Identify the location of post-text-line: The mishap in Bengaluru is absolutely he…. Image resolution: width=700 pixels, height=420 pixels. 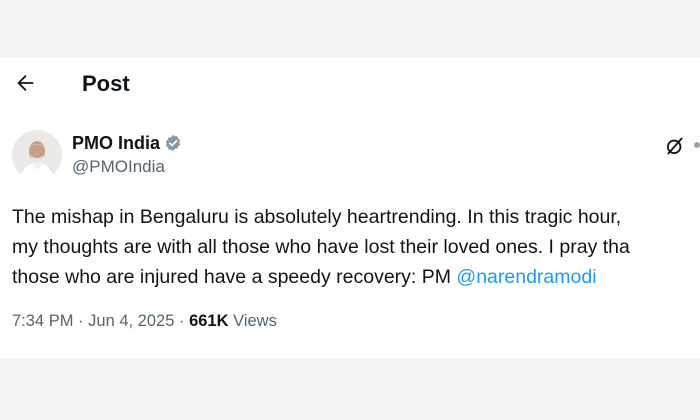
(317, 217).